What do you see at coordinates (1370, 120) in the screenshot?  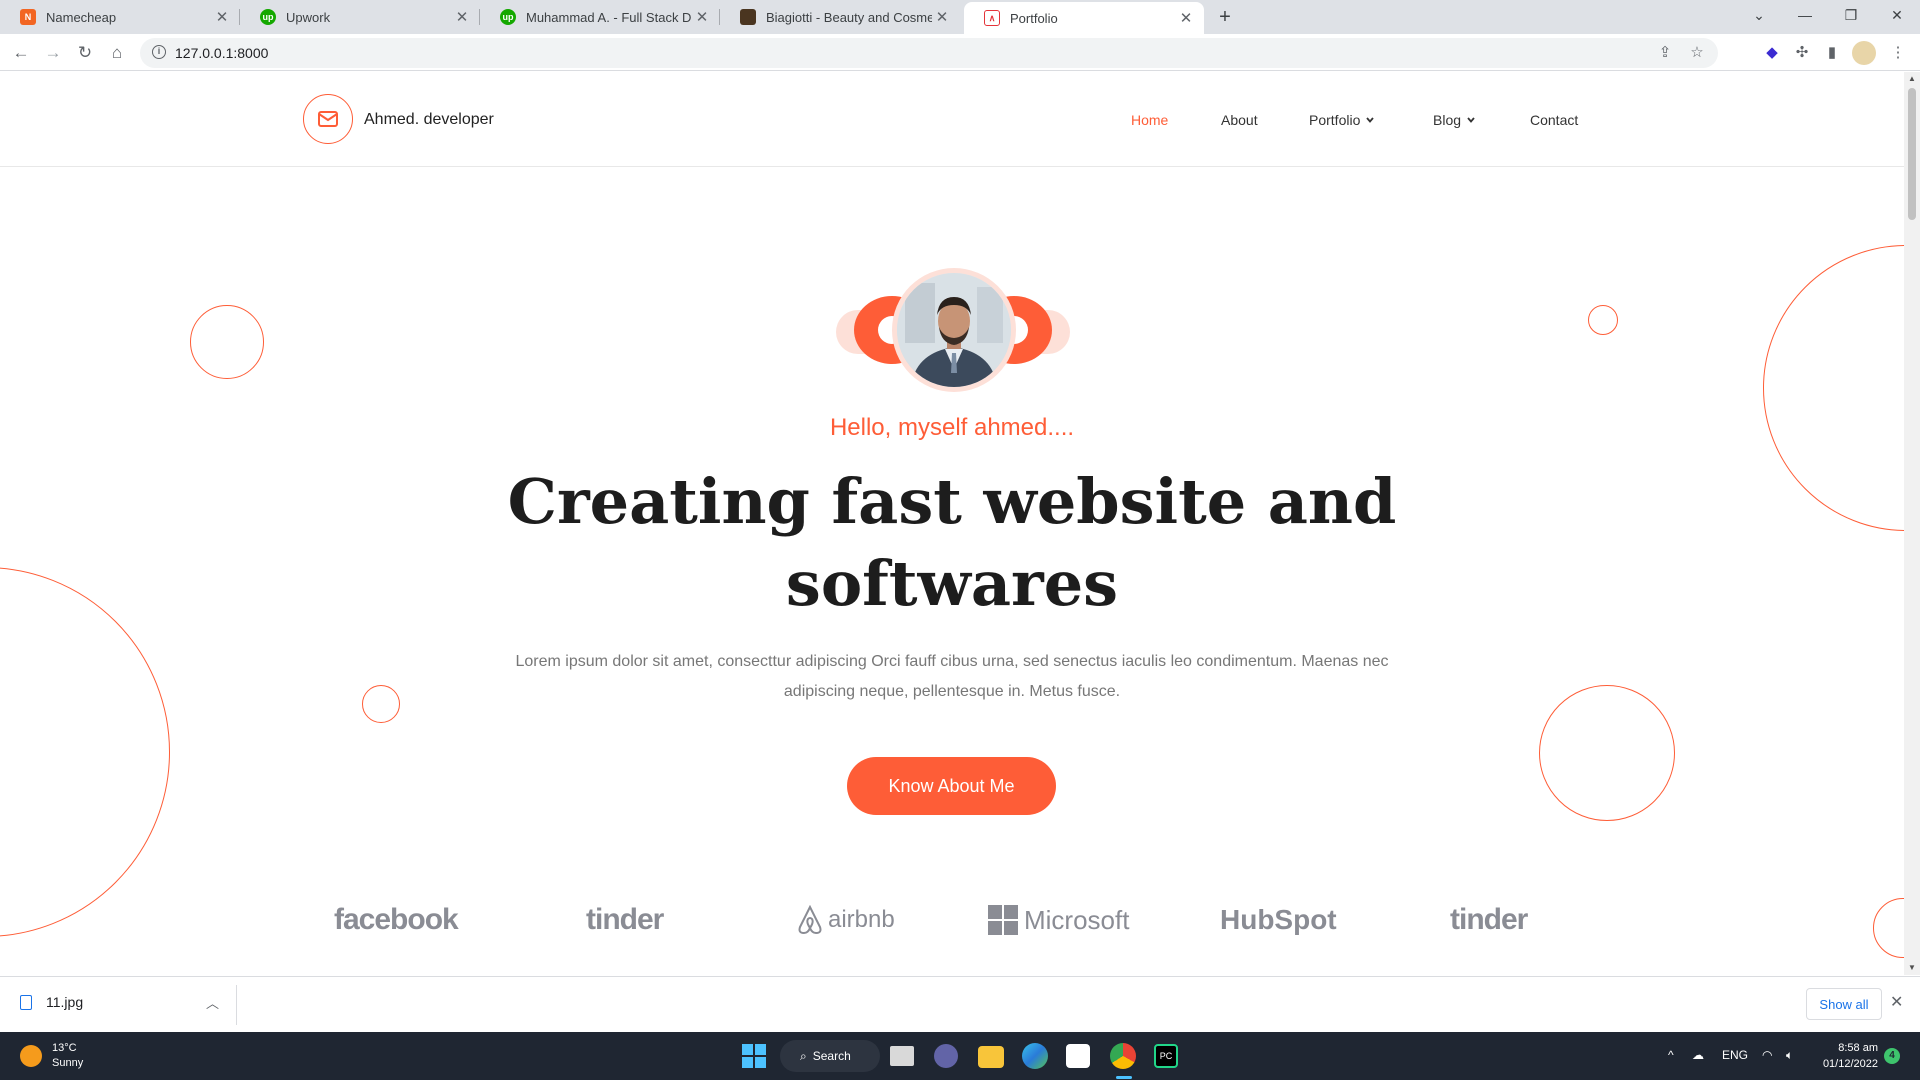 I see `chevron-down-icon` at bounding box center [1370, 120].